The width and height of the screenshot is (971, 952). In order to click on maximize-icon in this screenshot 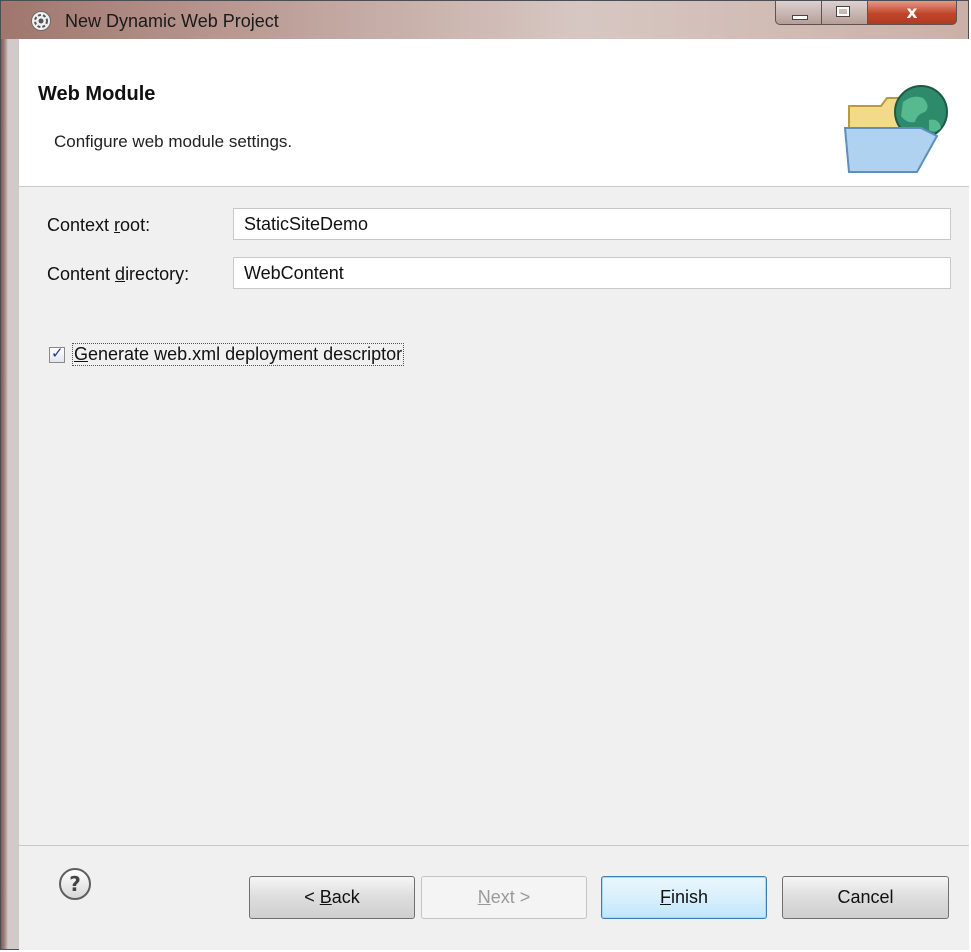, I will do `click(843, 11)`.